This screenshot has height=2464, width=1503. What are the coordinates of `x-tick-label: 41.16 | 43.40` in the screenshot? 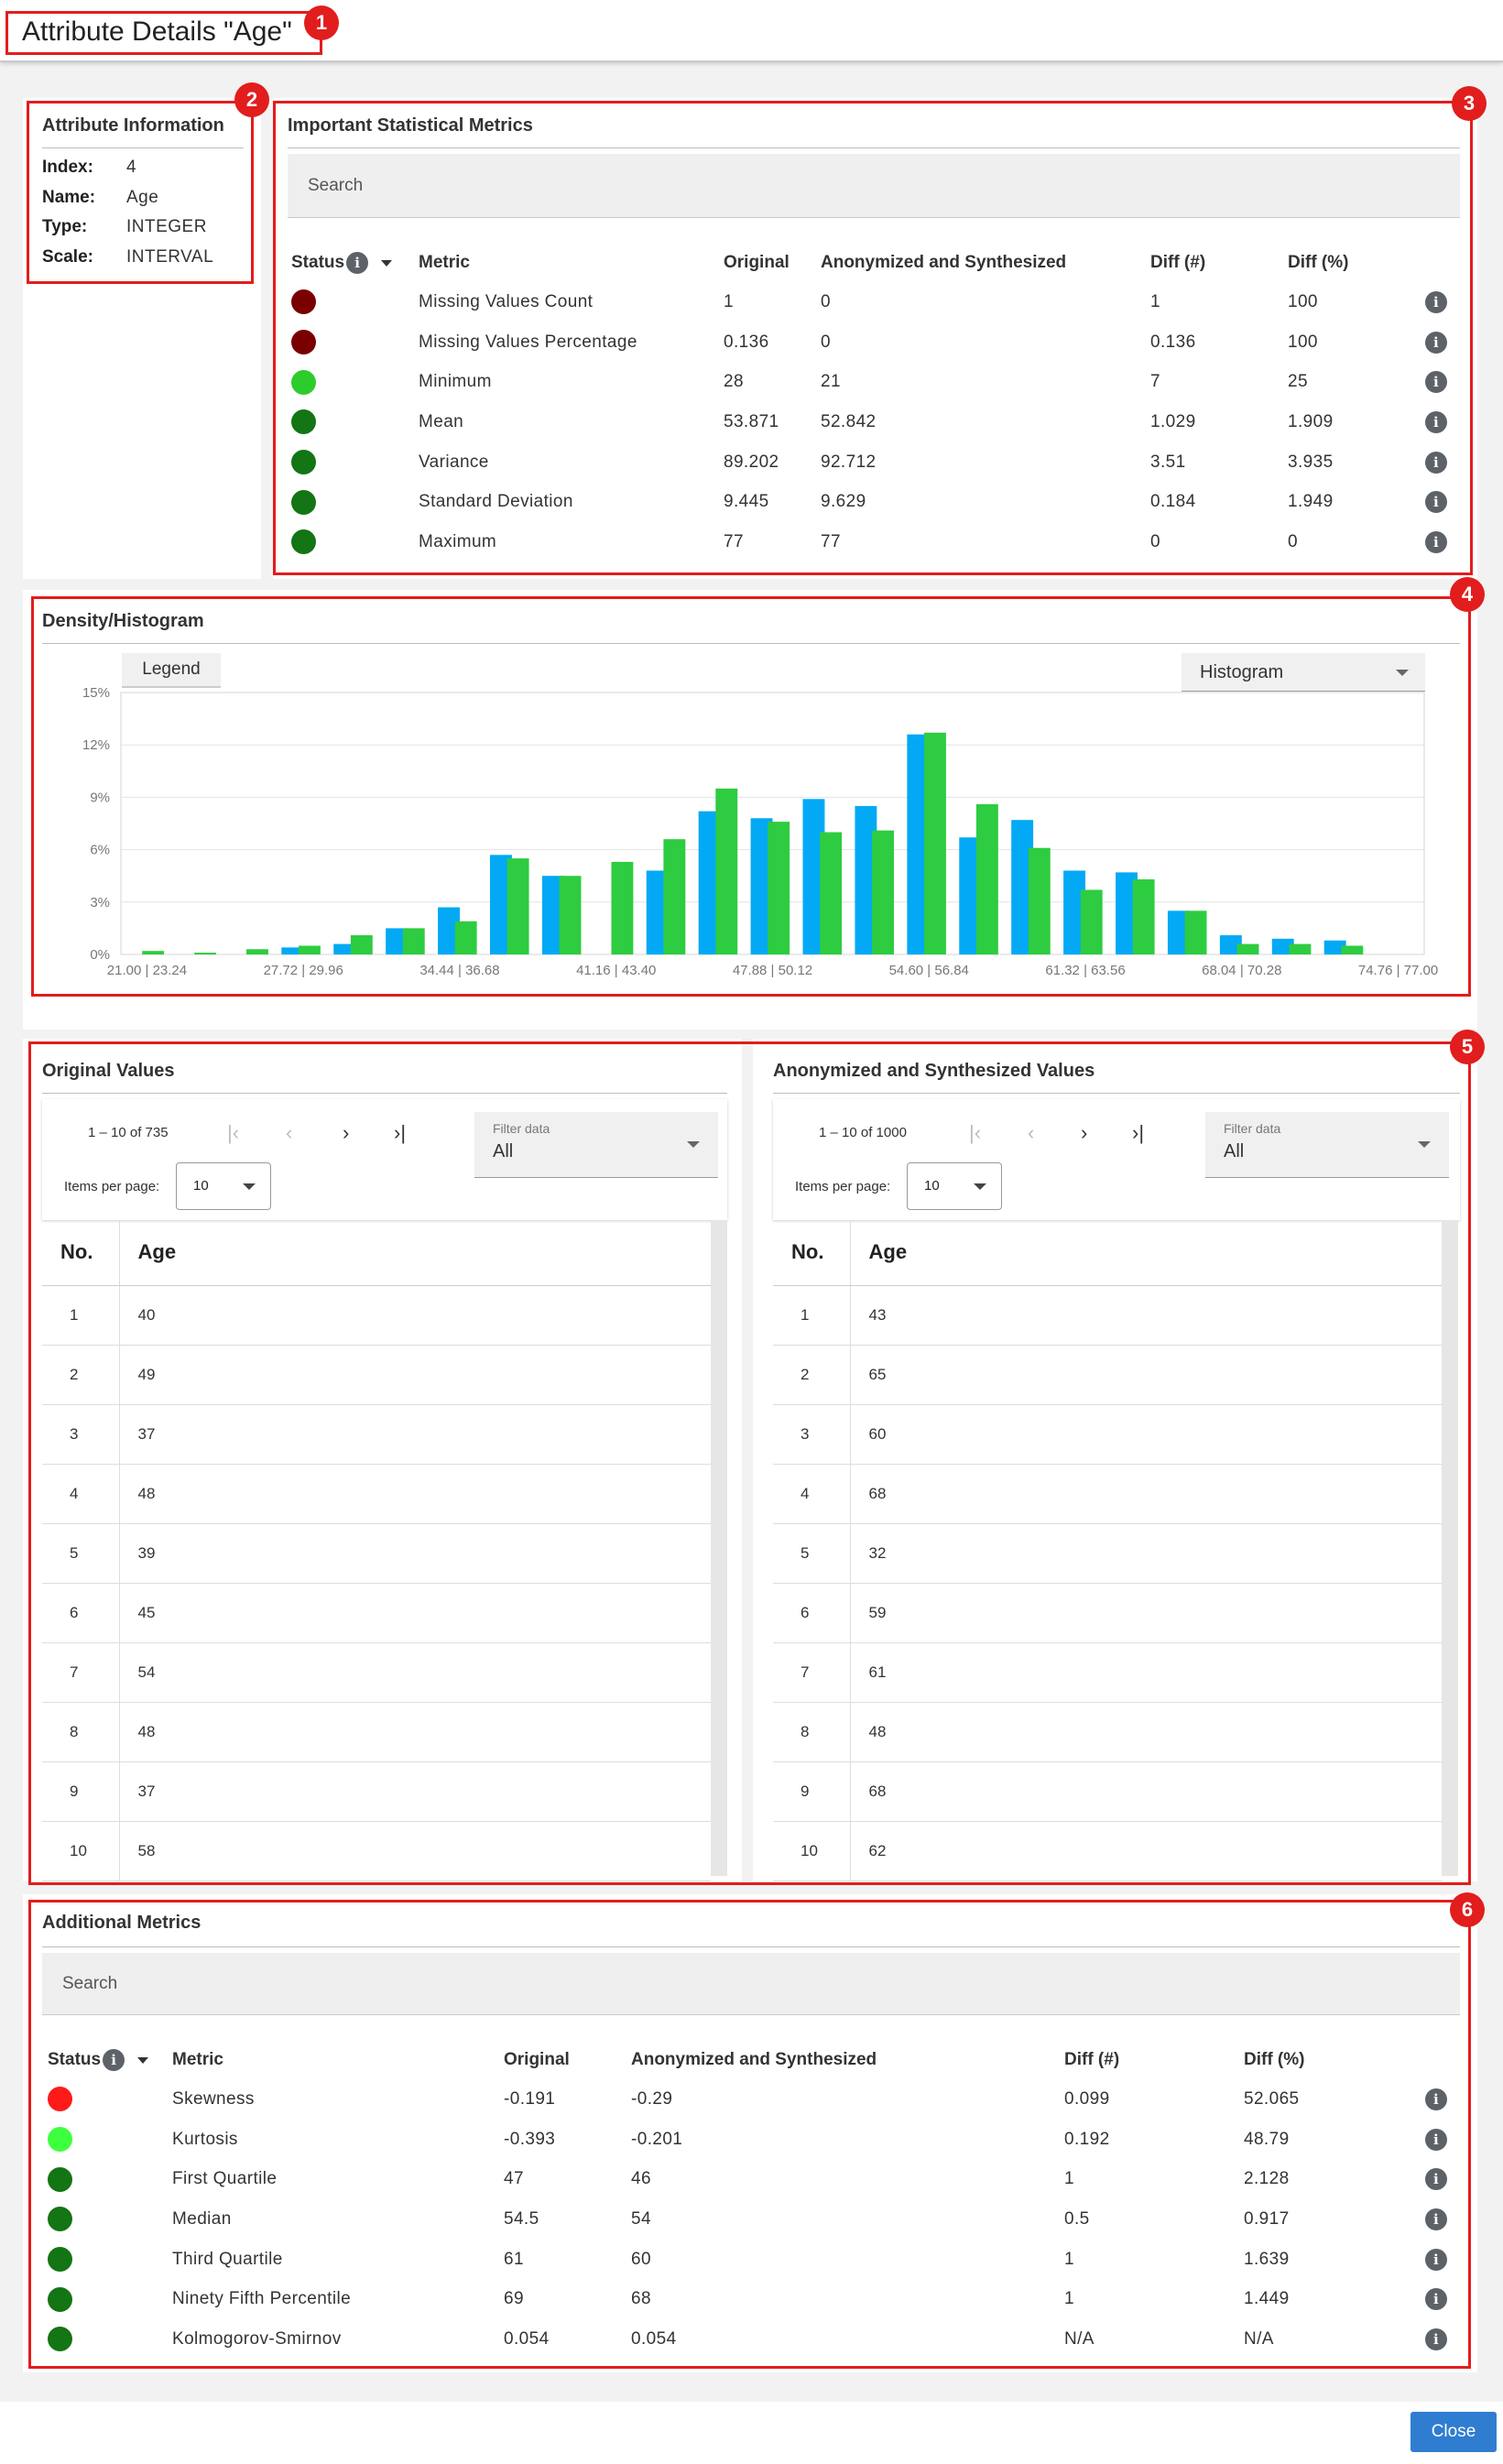 It's located at (616, 971).